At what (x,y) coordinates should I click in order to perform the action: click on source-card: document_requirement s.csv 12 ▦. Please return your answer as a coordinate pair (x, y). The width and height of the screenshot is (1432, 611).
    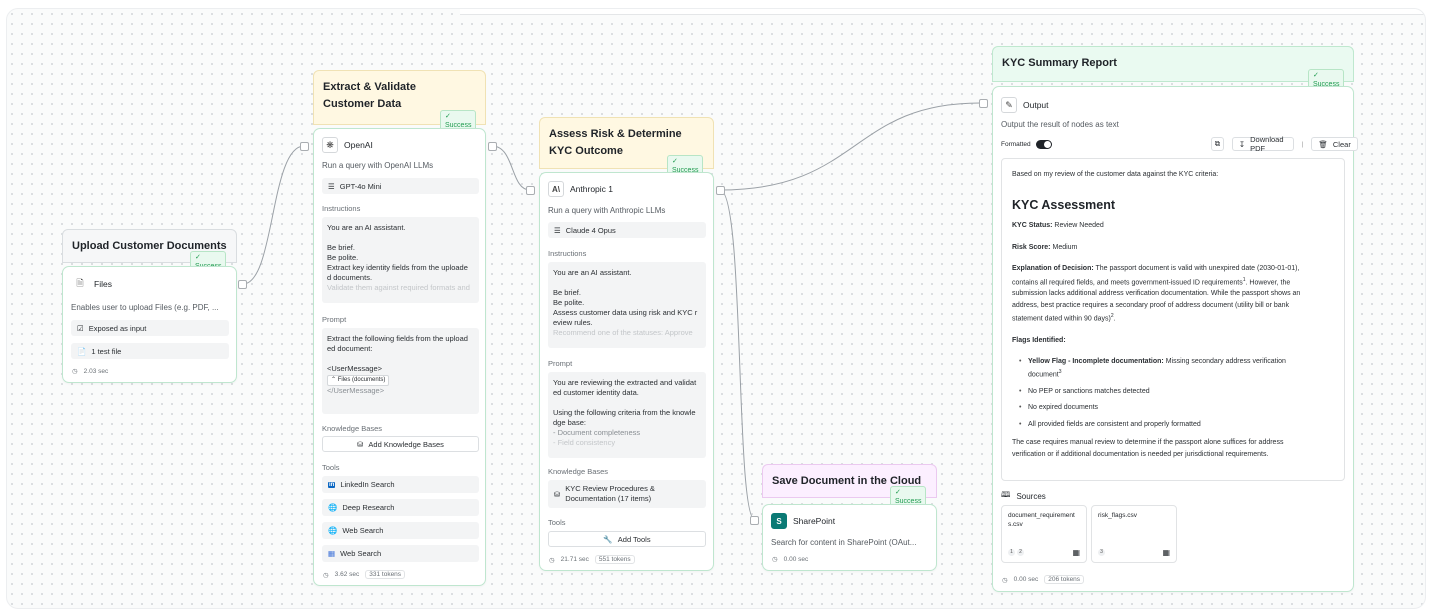
    Looking at the image, I should click on (1044, 534).